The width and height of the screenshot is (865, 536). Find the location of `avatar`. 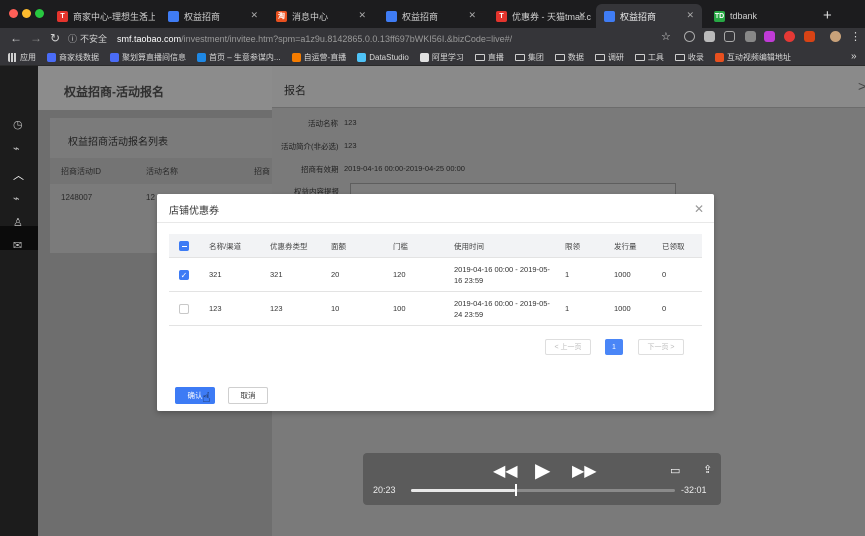

avatar is located at coordinates (835, 36).